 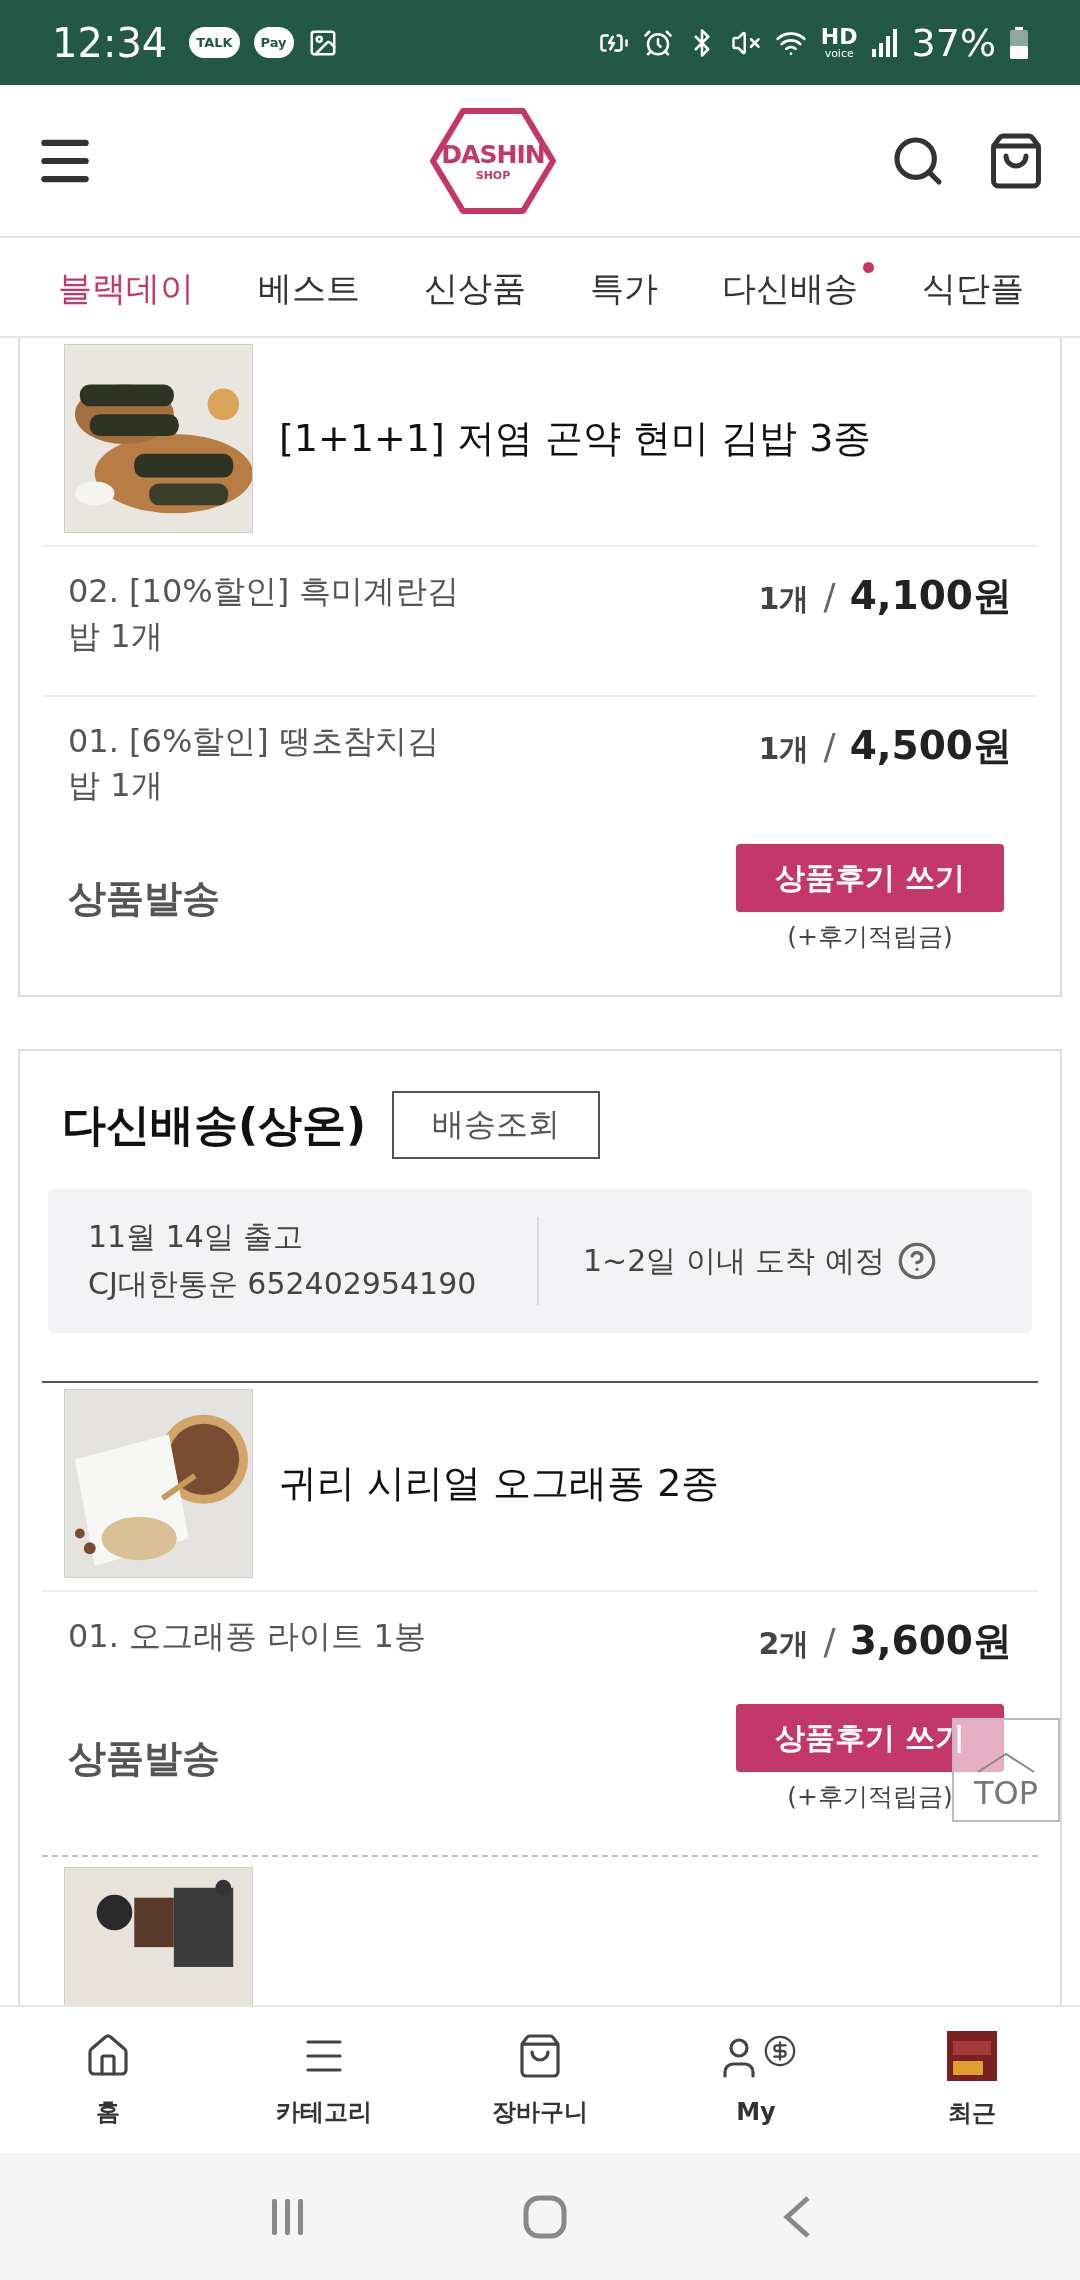 I want to click on quantity: 2개, so click(x=784, y=1644).